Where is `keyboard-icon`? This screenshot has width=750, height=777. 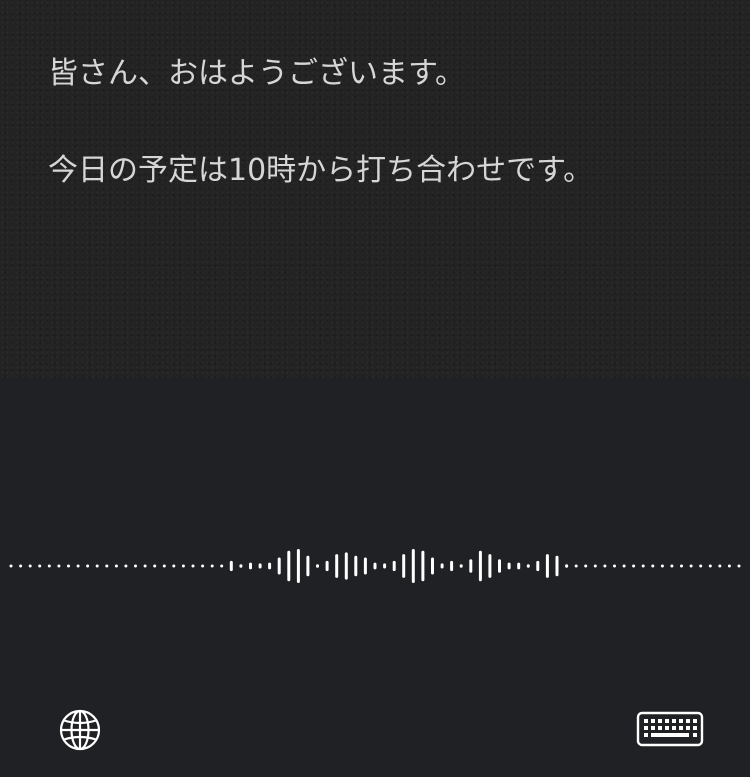
keyboard-icon is located at coordinates (670, 729).